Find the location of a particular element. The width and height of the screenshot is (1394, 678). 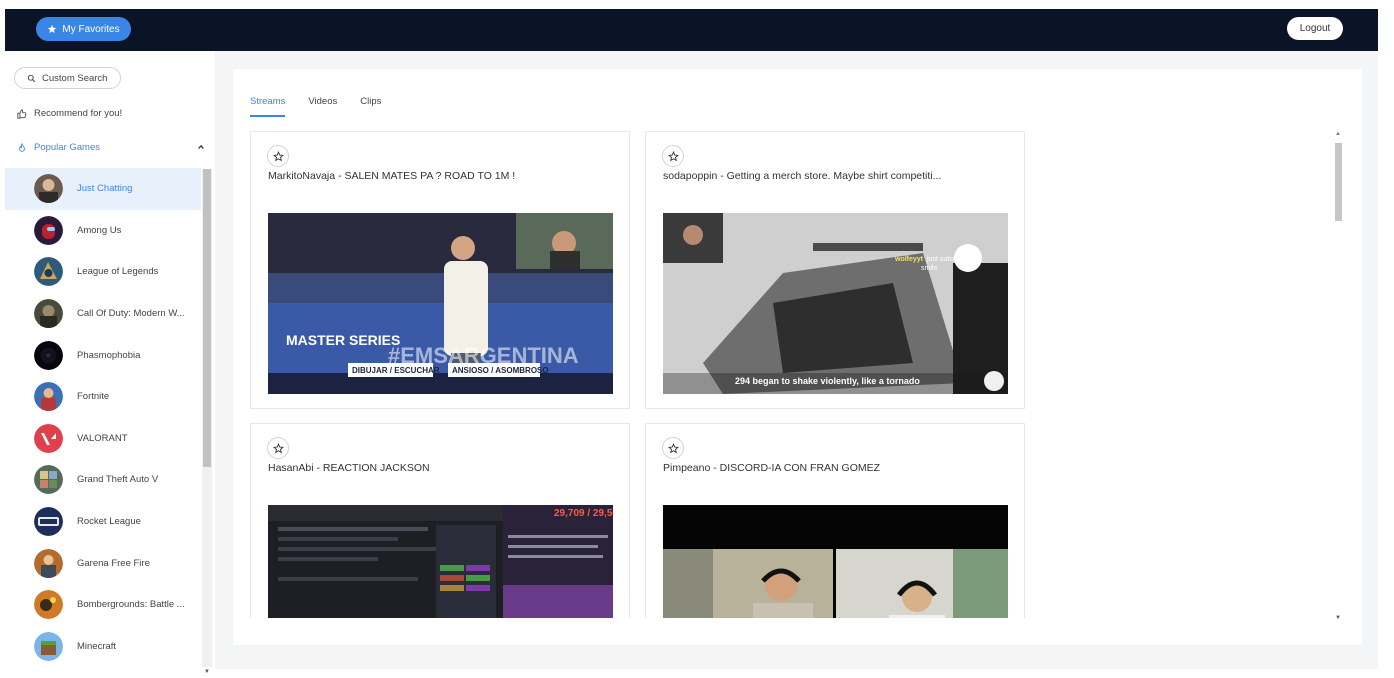

game-label: Among Us is located at coordinates (99, 230).